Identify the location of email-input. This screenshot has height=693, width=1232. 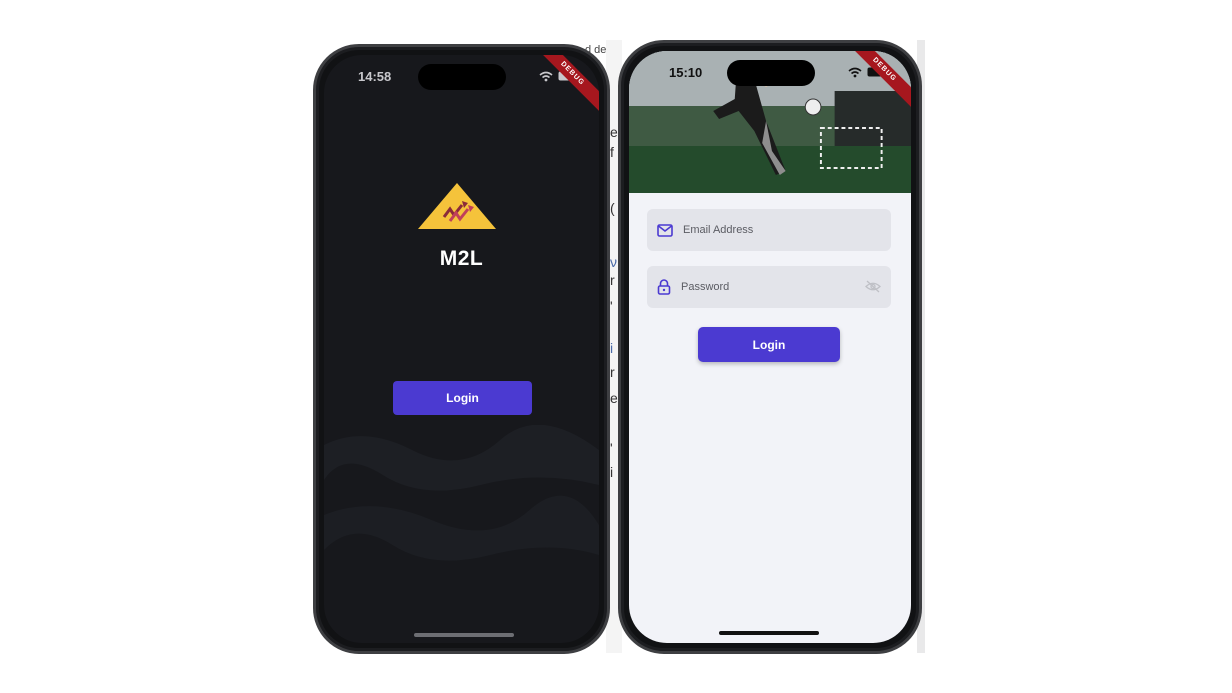
(768, 230).